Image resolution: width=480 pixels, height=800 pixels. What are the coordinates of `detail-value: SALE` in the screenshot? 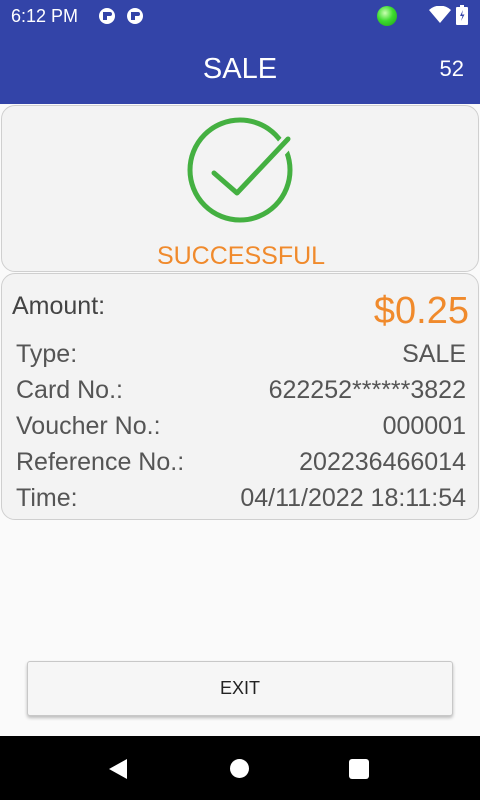 It's located at (434, 354).